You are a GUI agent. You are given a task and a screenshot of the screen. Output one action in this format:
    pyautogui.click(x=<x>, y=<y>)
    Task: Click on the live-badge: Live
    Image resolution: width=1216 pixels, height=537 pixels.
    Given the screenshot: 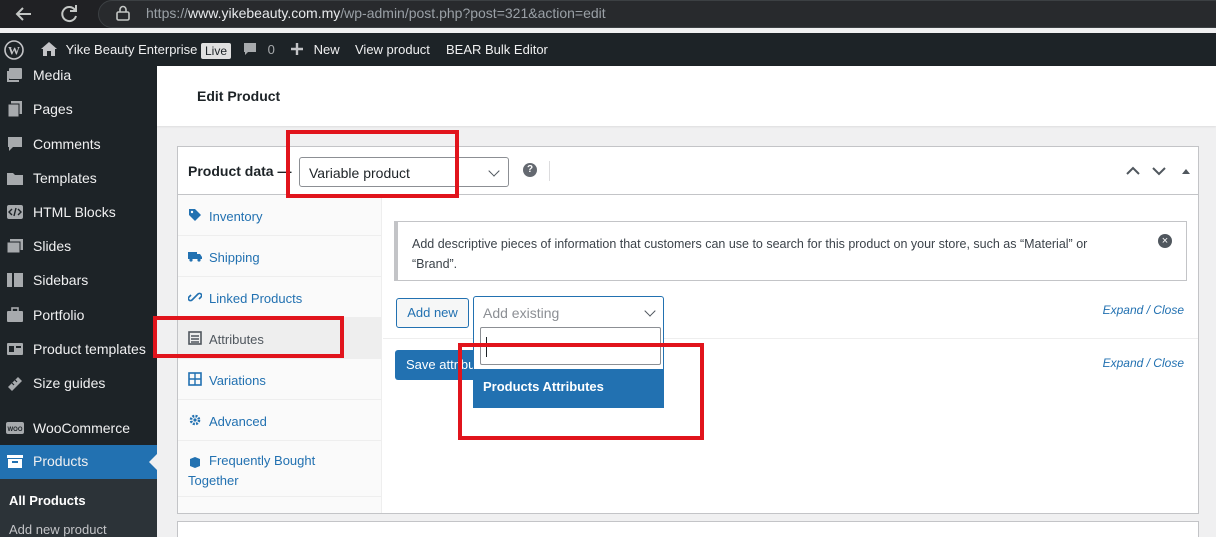 What is the action you would take?
    pyautogui.click(x=216, y=49)
    